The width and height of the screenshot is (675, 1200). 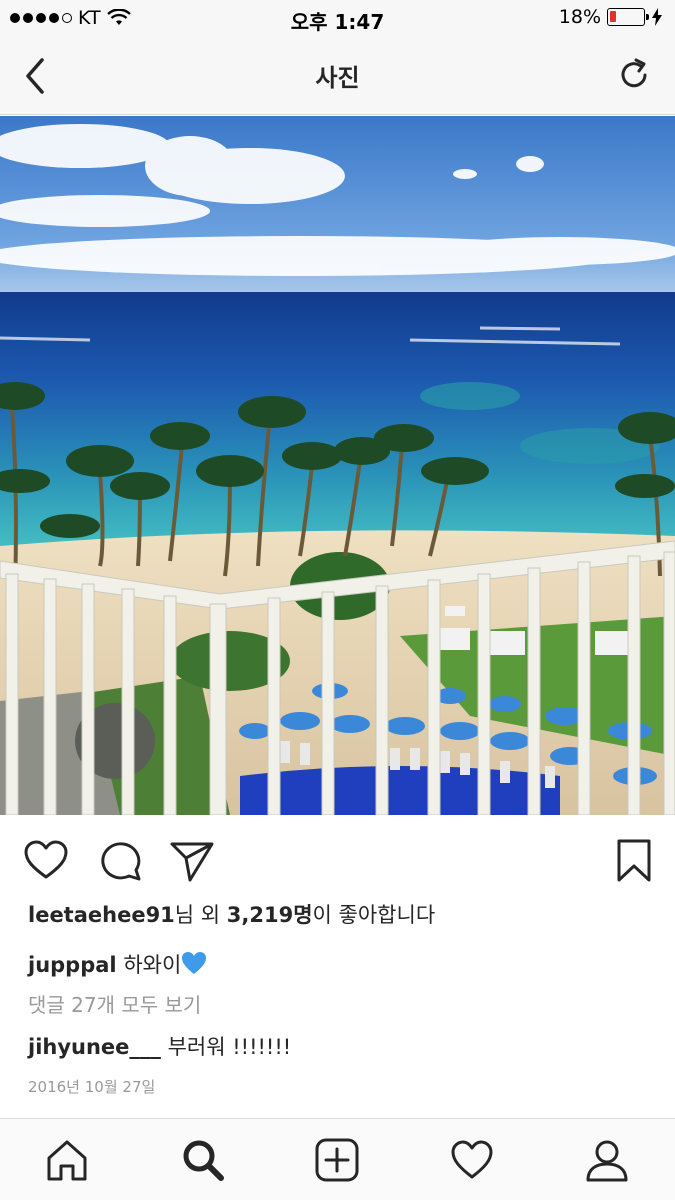 What do you see at coordinates (120, 860) in the screenshot?
I see `comment-bubble-icon` at bounding box center [120, 860].